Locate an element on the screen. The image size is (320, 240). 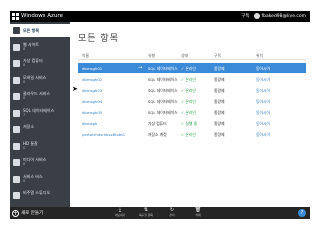
sidebar-item: SQL 데이터베이스 7 is located at coordinates (40, 113).